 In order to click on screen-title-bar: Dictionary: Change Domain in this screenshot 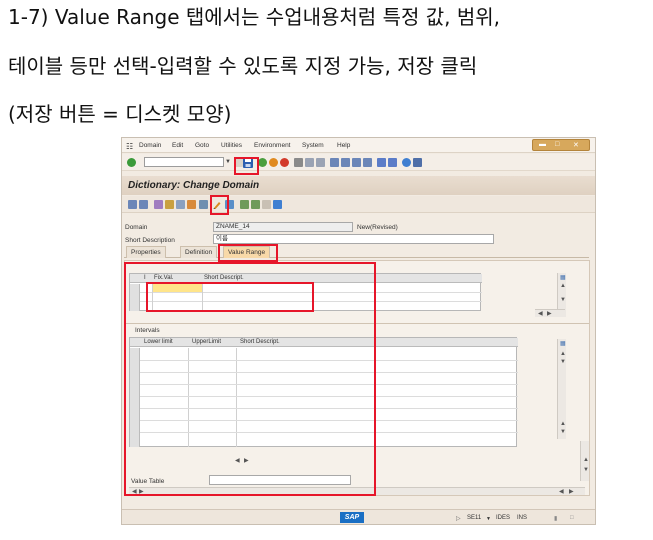, I will do `click(358, 185)`.